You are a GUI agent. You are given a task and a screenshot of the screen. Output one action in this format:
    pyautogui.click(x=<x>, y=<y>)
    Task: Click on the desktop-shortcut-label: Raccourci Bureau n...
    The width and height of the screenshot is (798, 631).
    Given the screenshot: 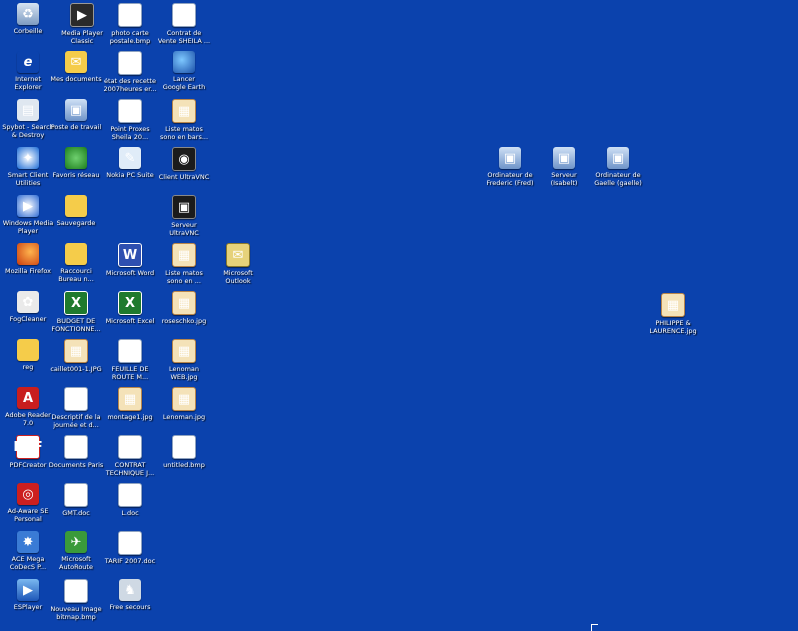 What is the action you would take?
    pyautogui.click(x=76, y=275)
    